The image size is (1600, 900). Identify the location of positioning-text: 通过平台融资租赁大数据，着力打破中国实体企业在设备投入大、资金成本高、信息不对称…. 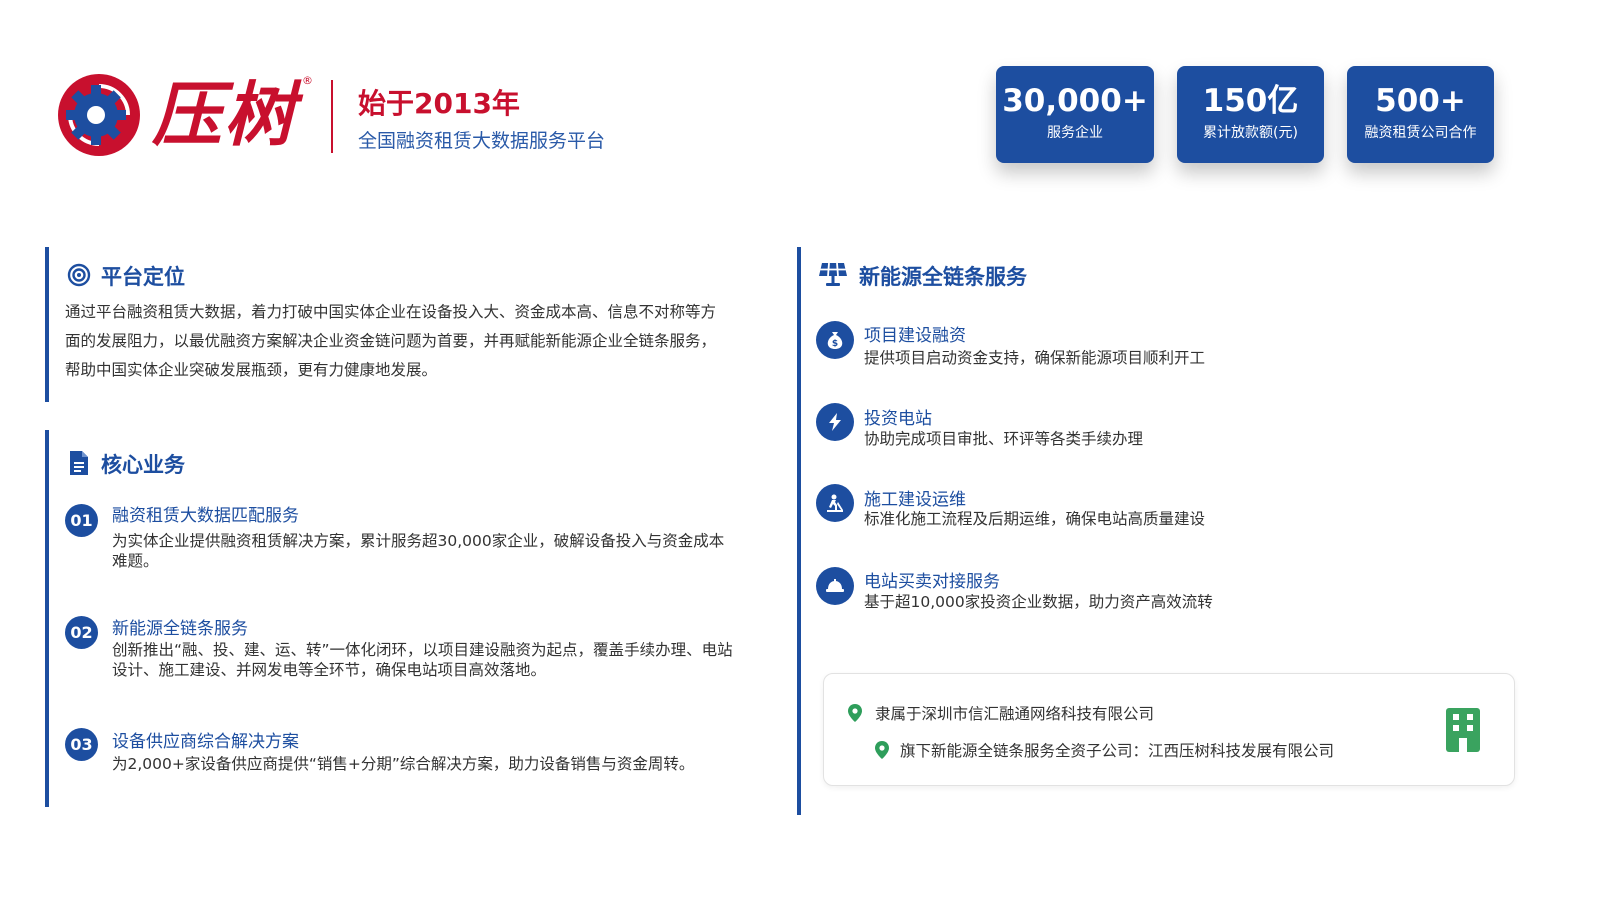
(420, 341).